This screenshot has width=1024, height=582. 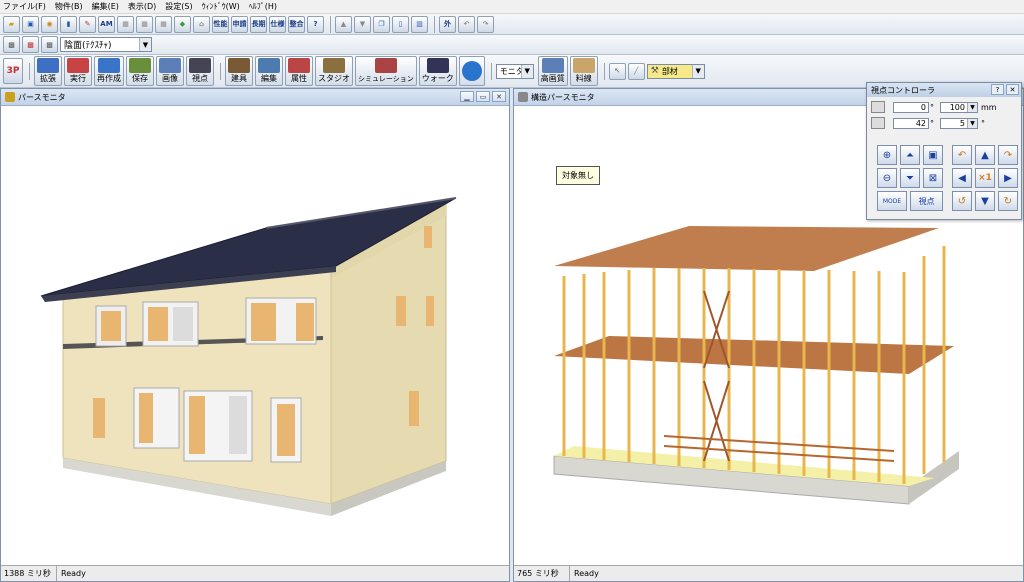 I want to click on menu-settings: 設定(S), so click(x=178, y=6).